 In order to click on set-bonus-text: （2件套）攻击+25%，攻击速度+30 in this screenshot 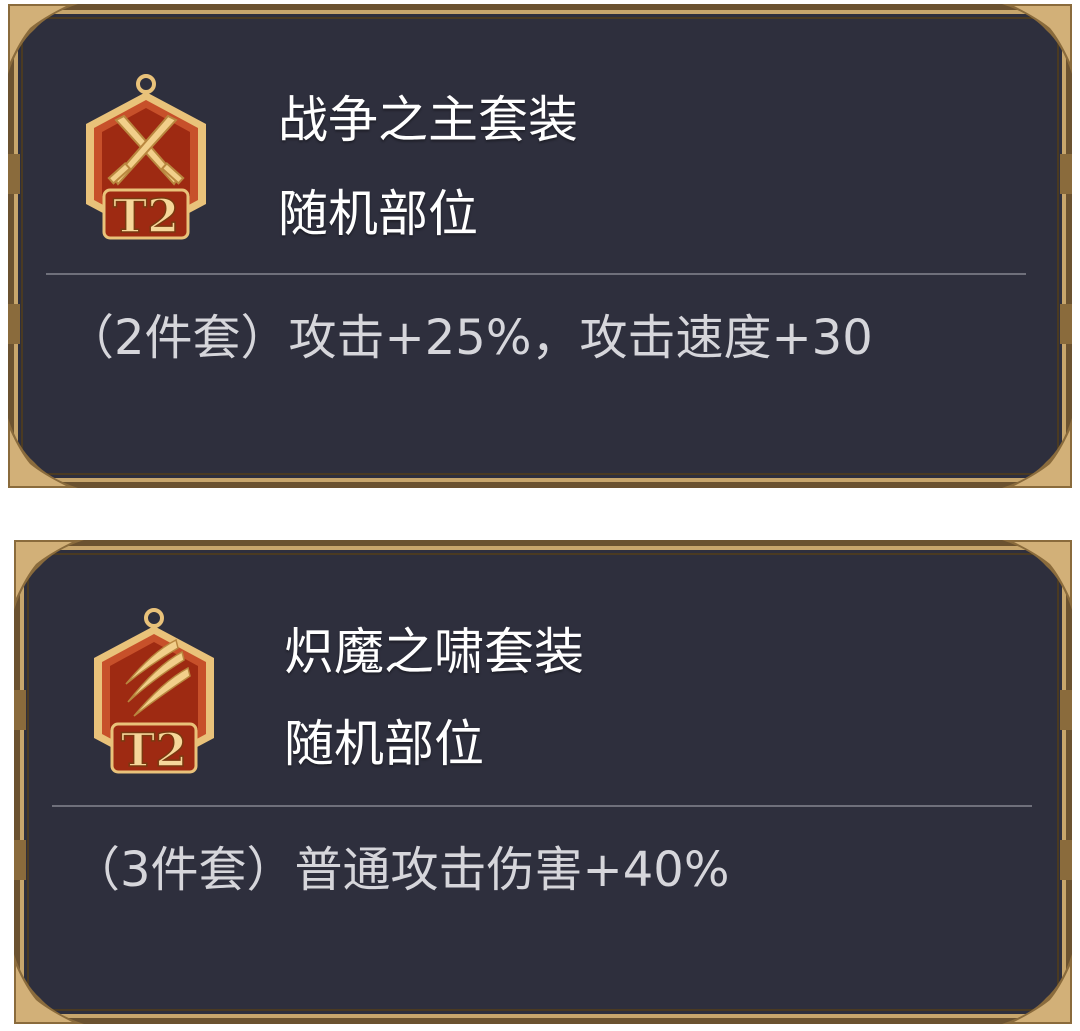, I will do `click(469, 338)`.